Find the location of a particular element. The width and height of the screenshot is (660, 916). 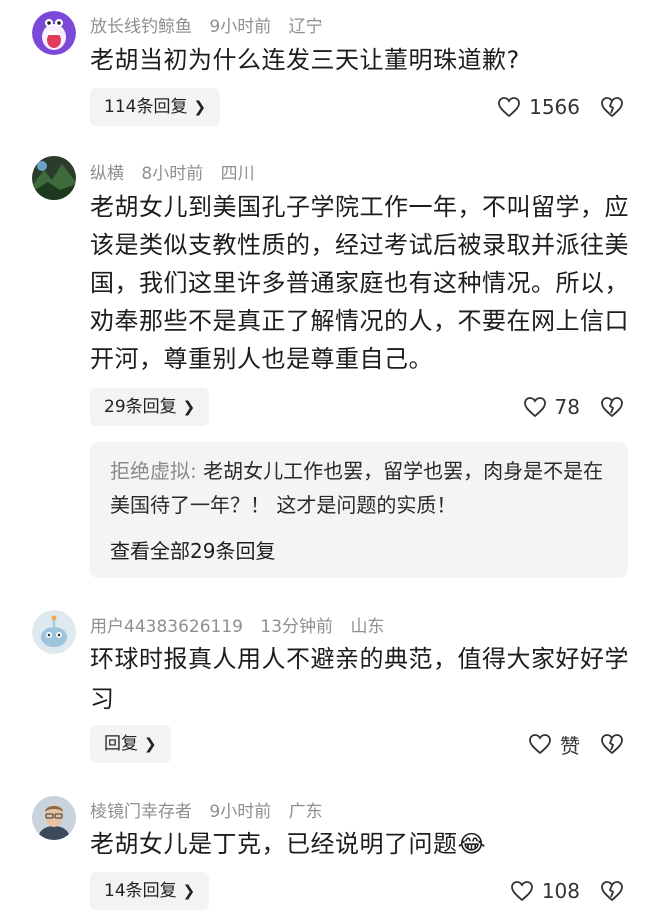

like-button: 1566 is located at coordinates (538, 107).